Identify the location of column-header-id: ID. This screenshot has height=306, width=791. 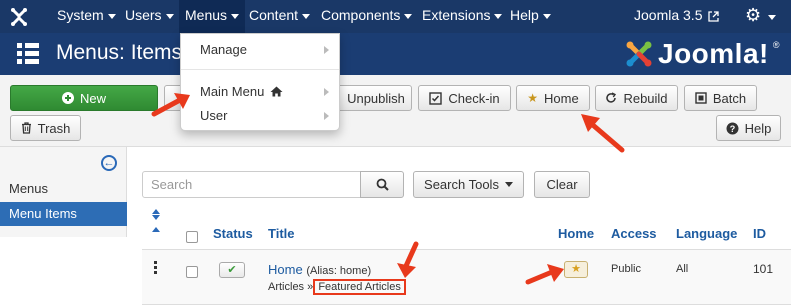
(759, 233).